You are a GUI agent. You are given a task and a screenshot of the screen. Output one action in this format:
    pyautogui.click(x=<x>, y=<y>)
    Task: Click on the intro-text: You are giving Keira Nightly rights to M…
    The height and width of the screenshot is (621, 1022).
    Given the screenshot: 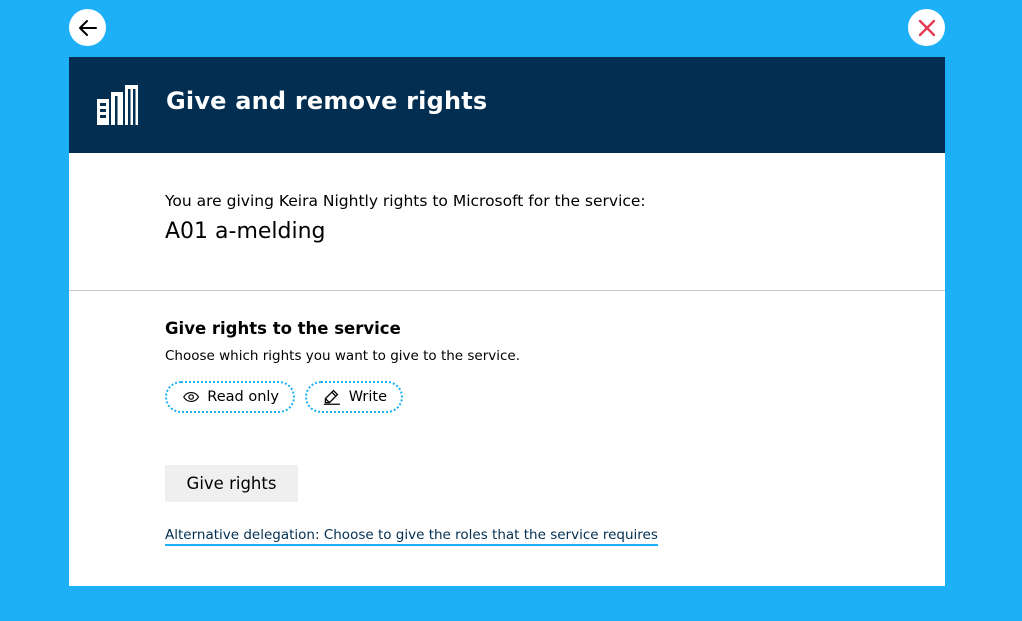 What is the action you would take?
    pyautogui.click(x=405, y=201)
    